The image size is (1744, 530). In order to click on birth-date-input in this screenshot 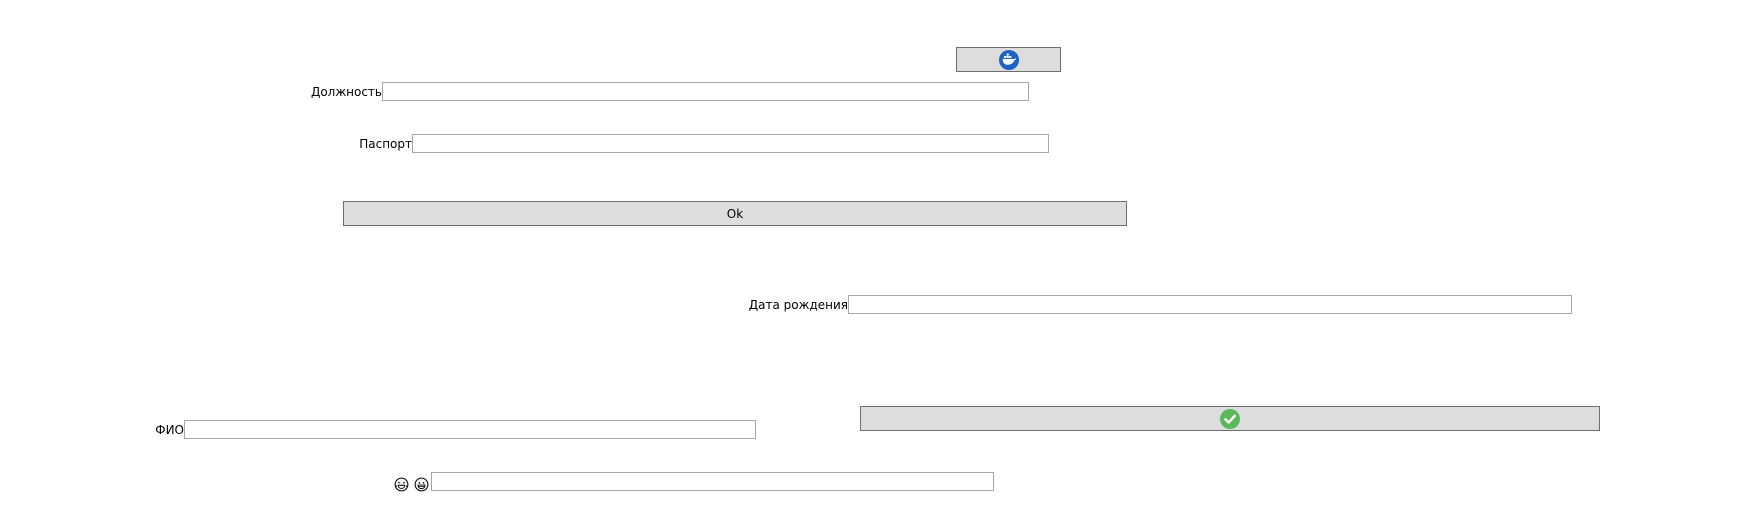, I will do `click(1210, 304)`.